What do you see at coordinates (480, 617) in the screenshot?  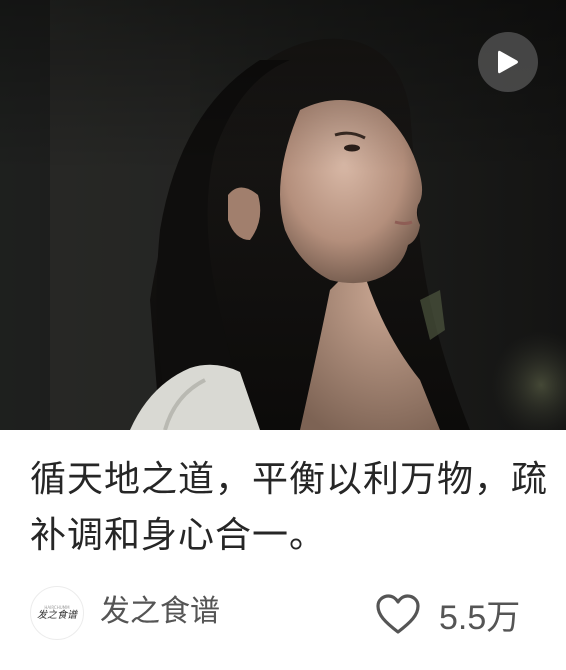 I see `like-count: 5.5万` at bounding box center [480, 617].